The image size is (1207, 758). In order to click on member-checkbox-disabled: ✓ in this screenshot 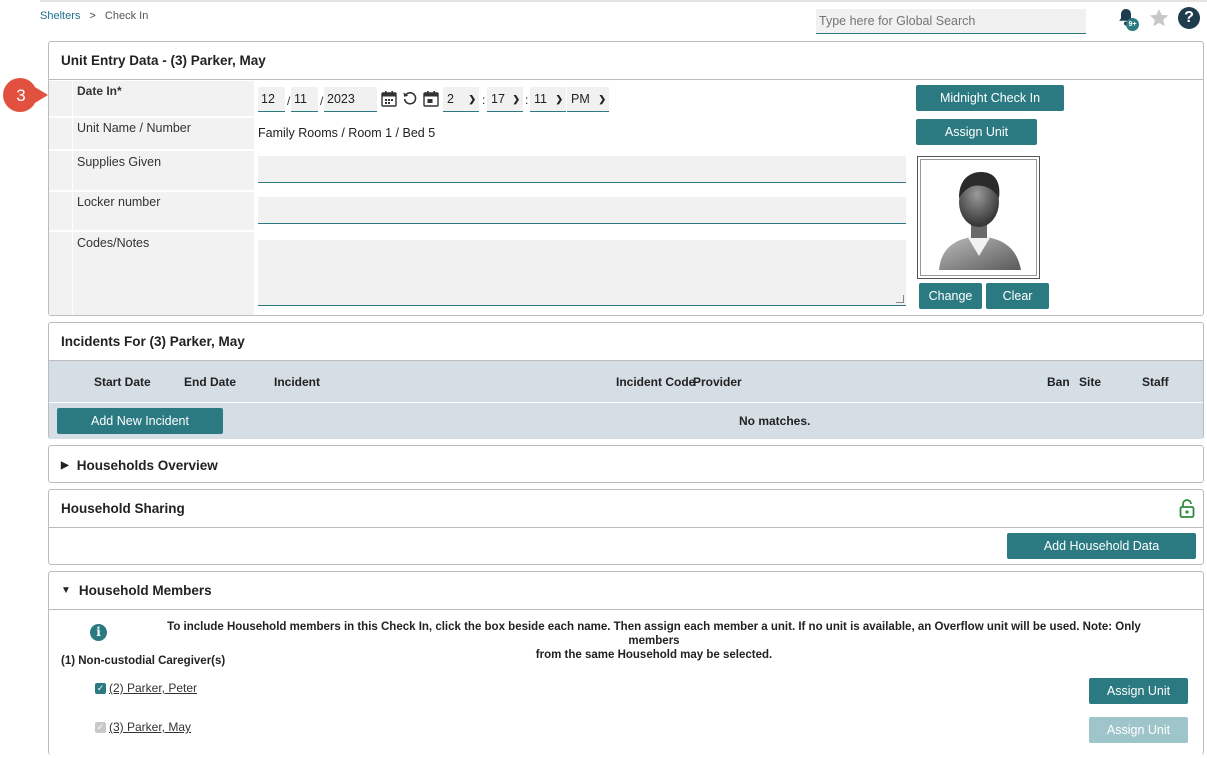, I will do `click(100, 727)`.